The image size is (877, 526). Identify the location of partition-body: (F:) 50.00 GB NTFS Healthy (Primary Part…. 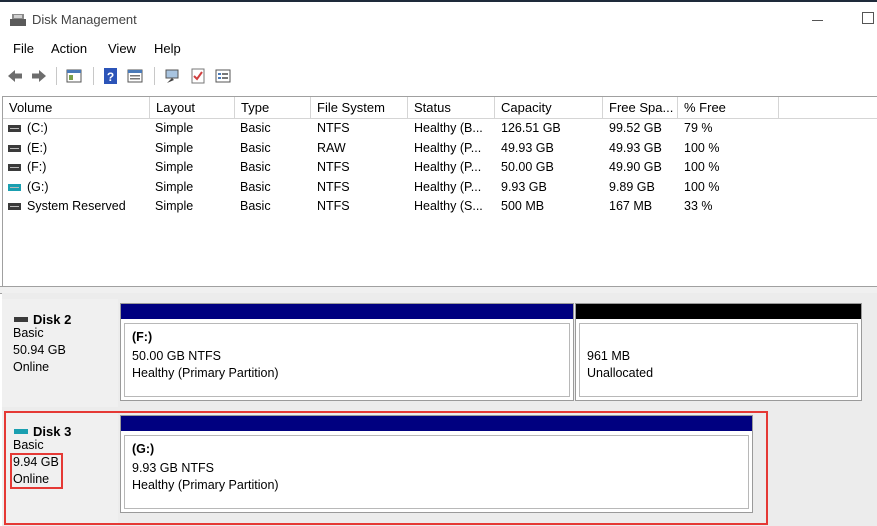
(347, 360).